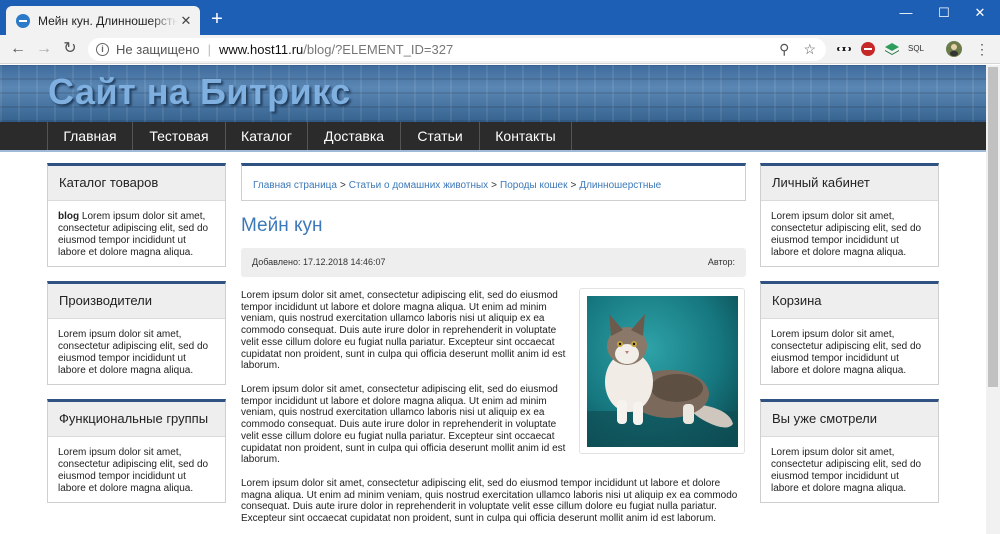 Image resolution: width=1000 pixels, height=534 pixels. I want to click on close-window-icon: ✕, so click(980, 14).